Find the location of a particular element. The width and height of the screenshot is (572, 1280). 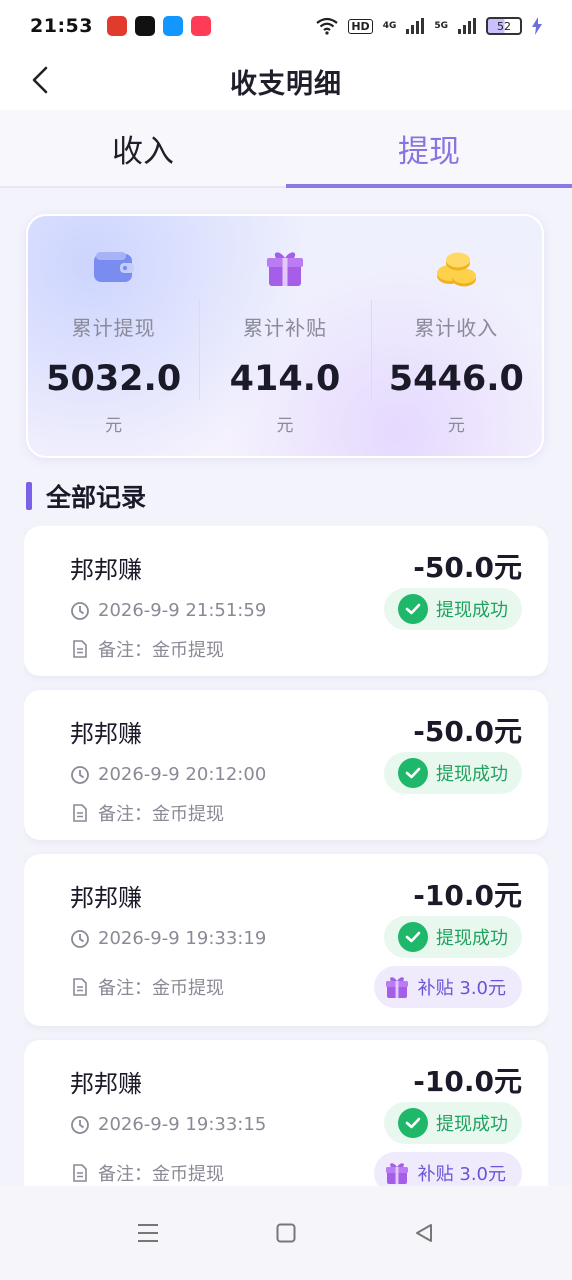

stat-value: 414.0 is located at coordinates (285, 379).